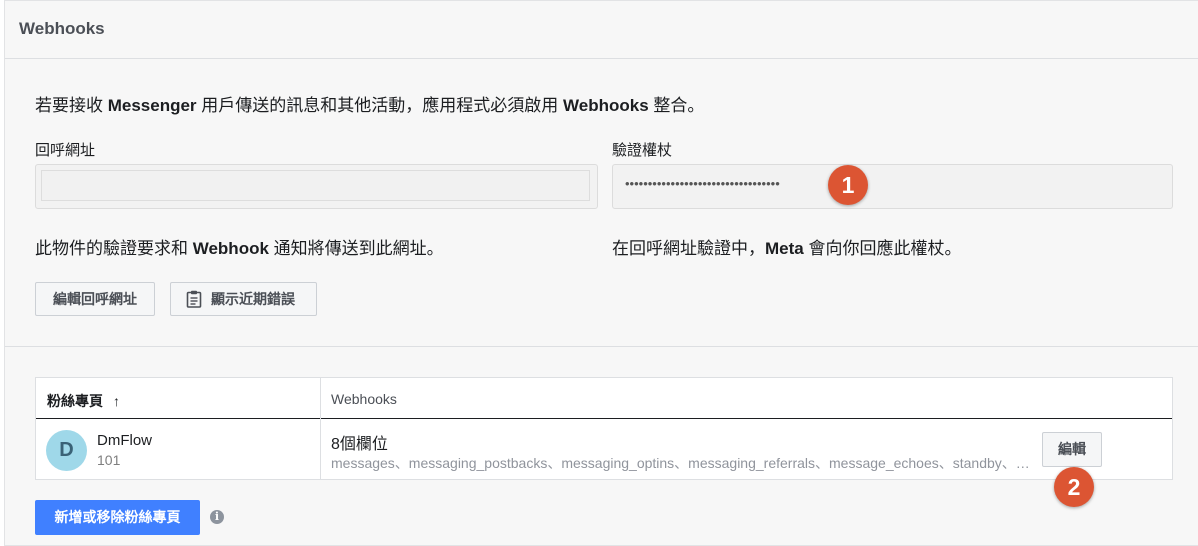  What do you see at coordinates (152, 105) in the screenshot?
I see `desc-bold-messenger: Messenger` at bounding box center [152, 105].